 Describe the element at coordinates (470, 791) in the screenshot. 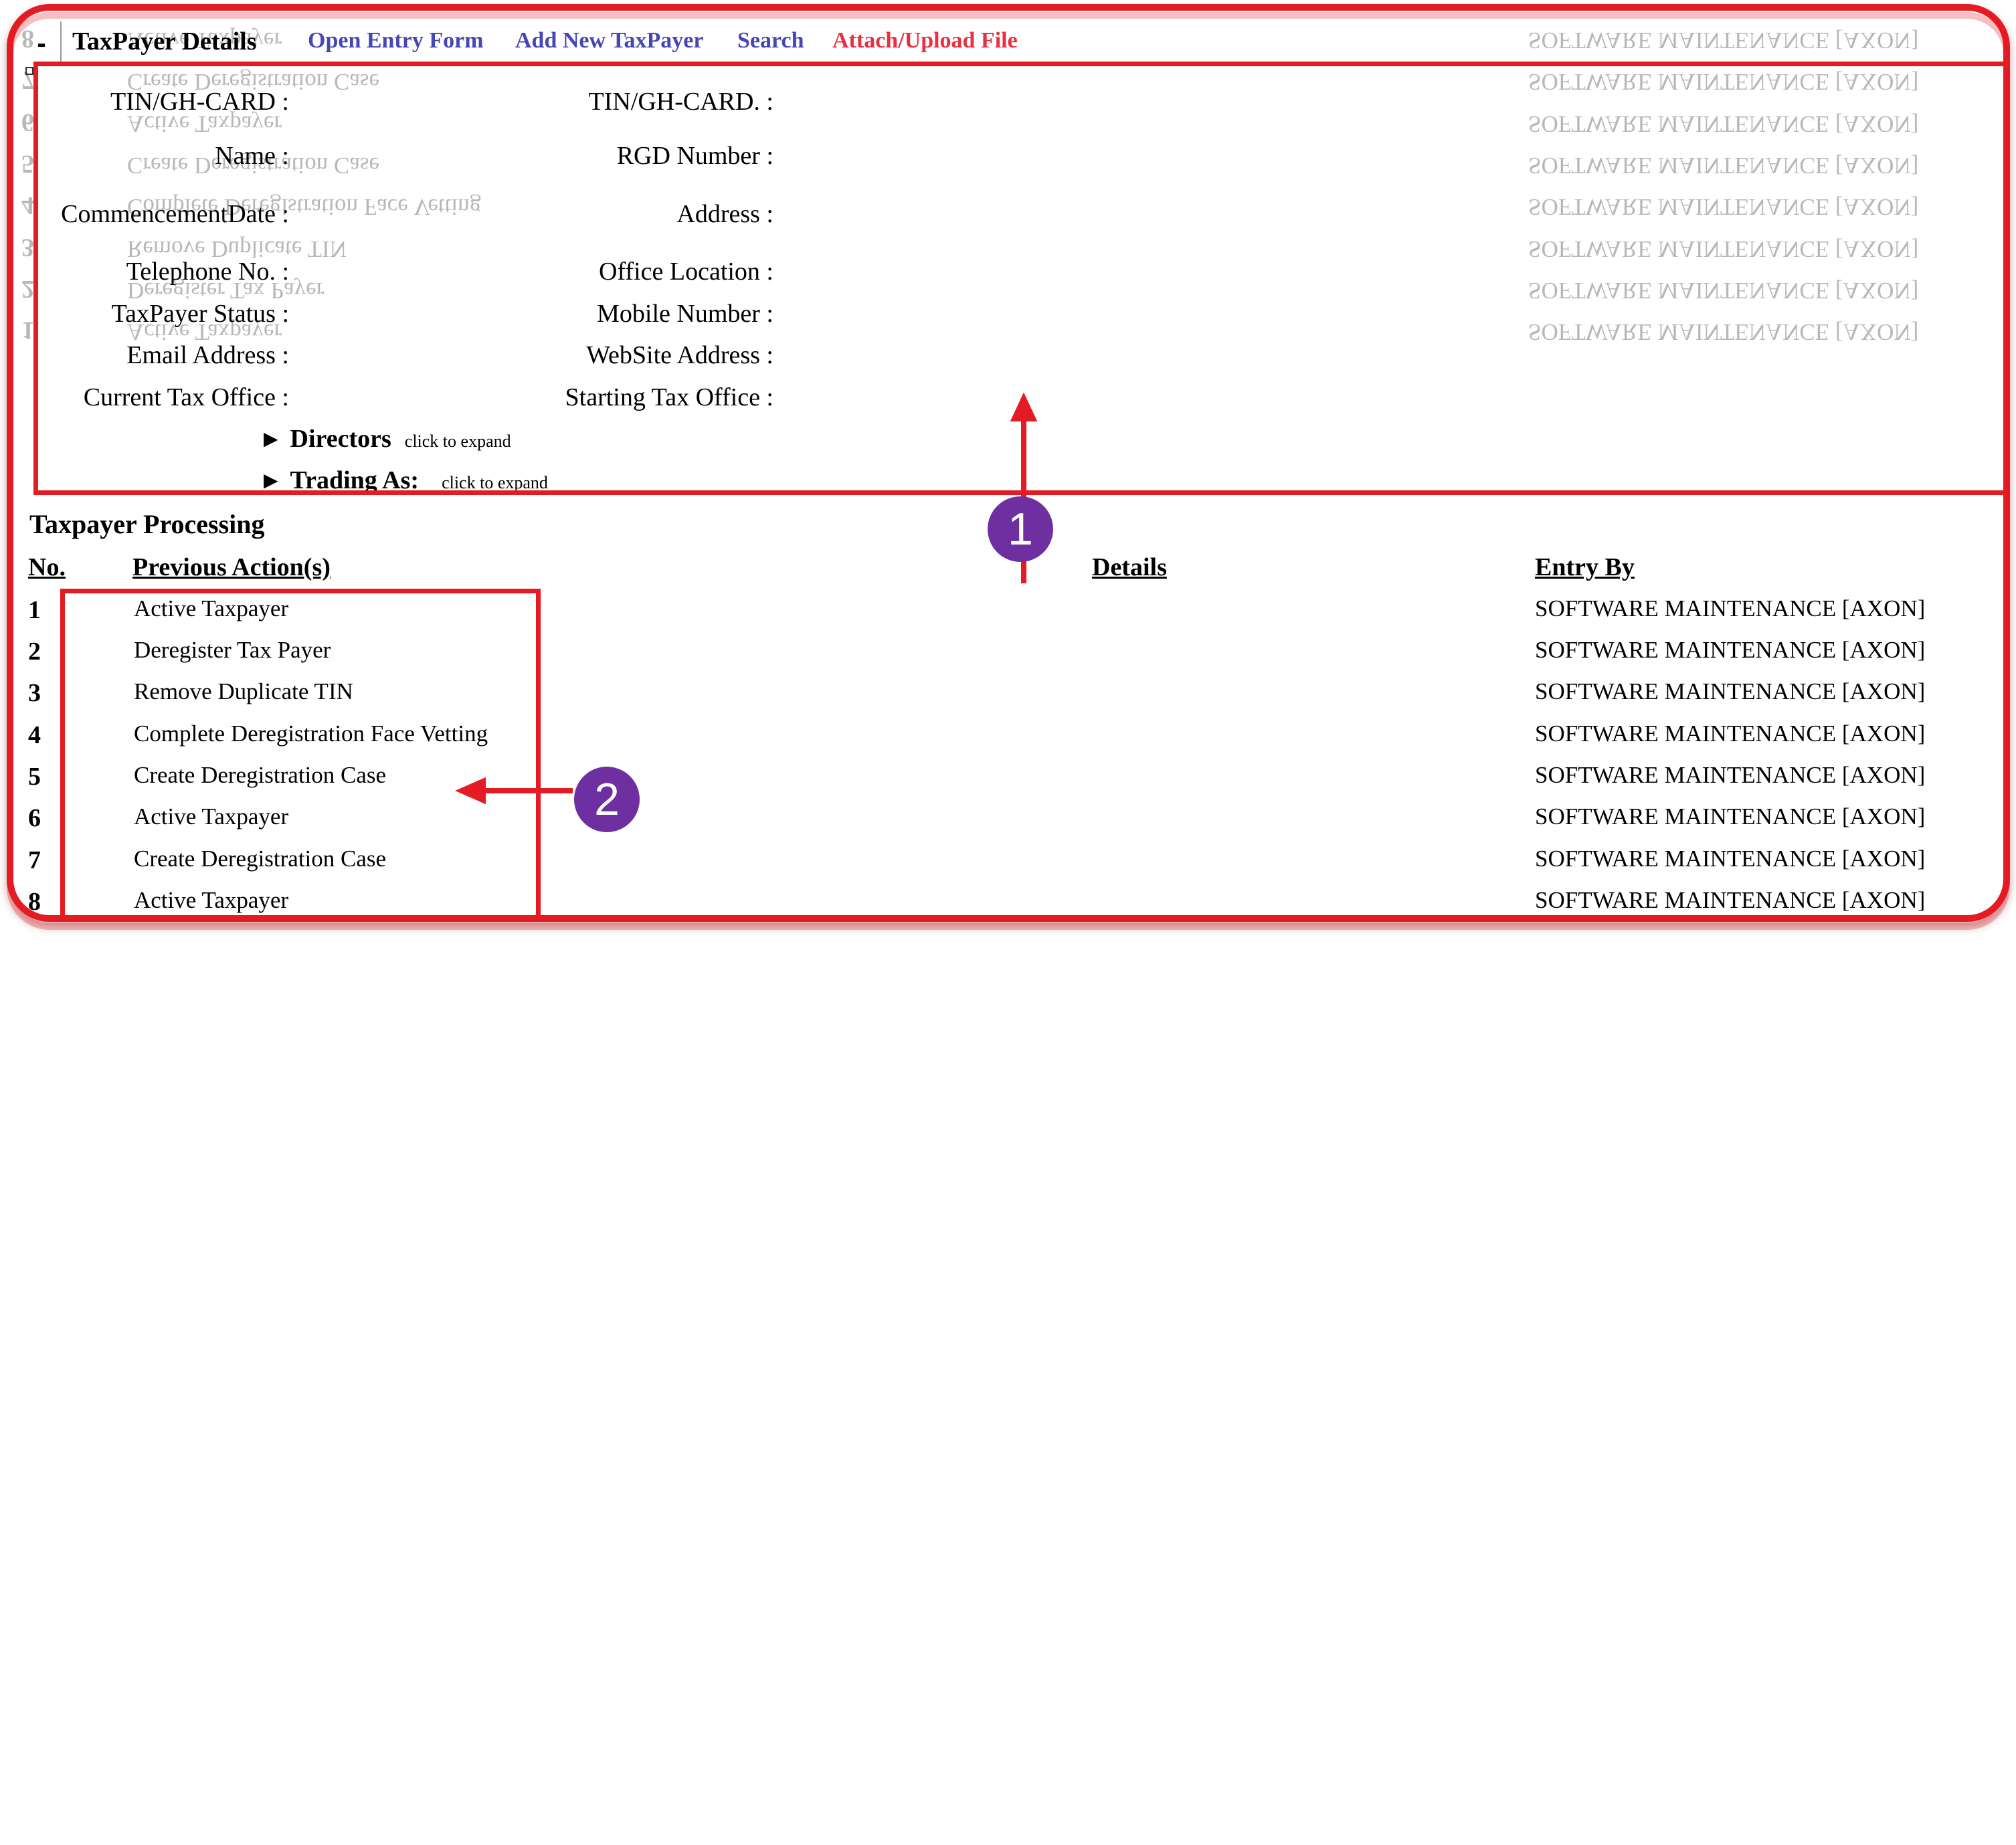

I see `arrow-2-head-icon` at that location.